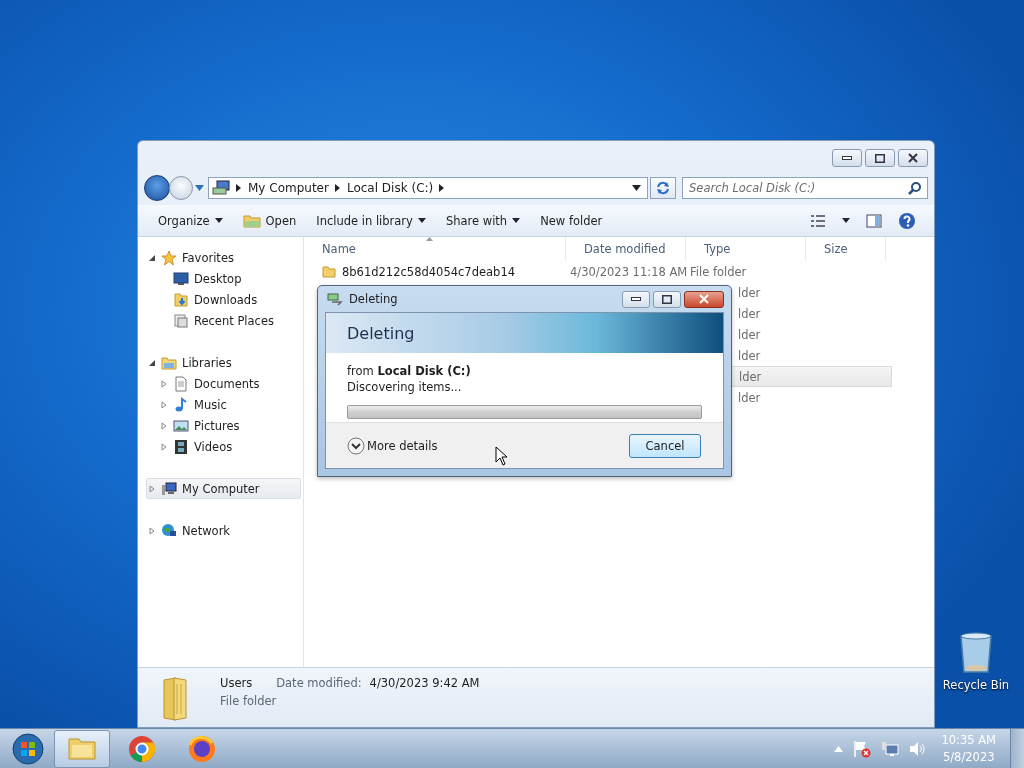  Describe the element at coordinates (373, 299) in the screenshot. I see `window-title: Deleting` at that location.